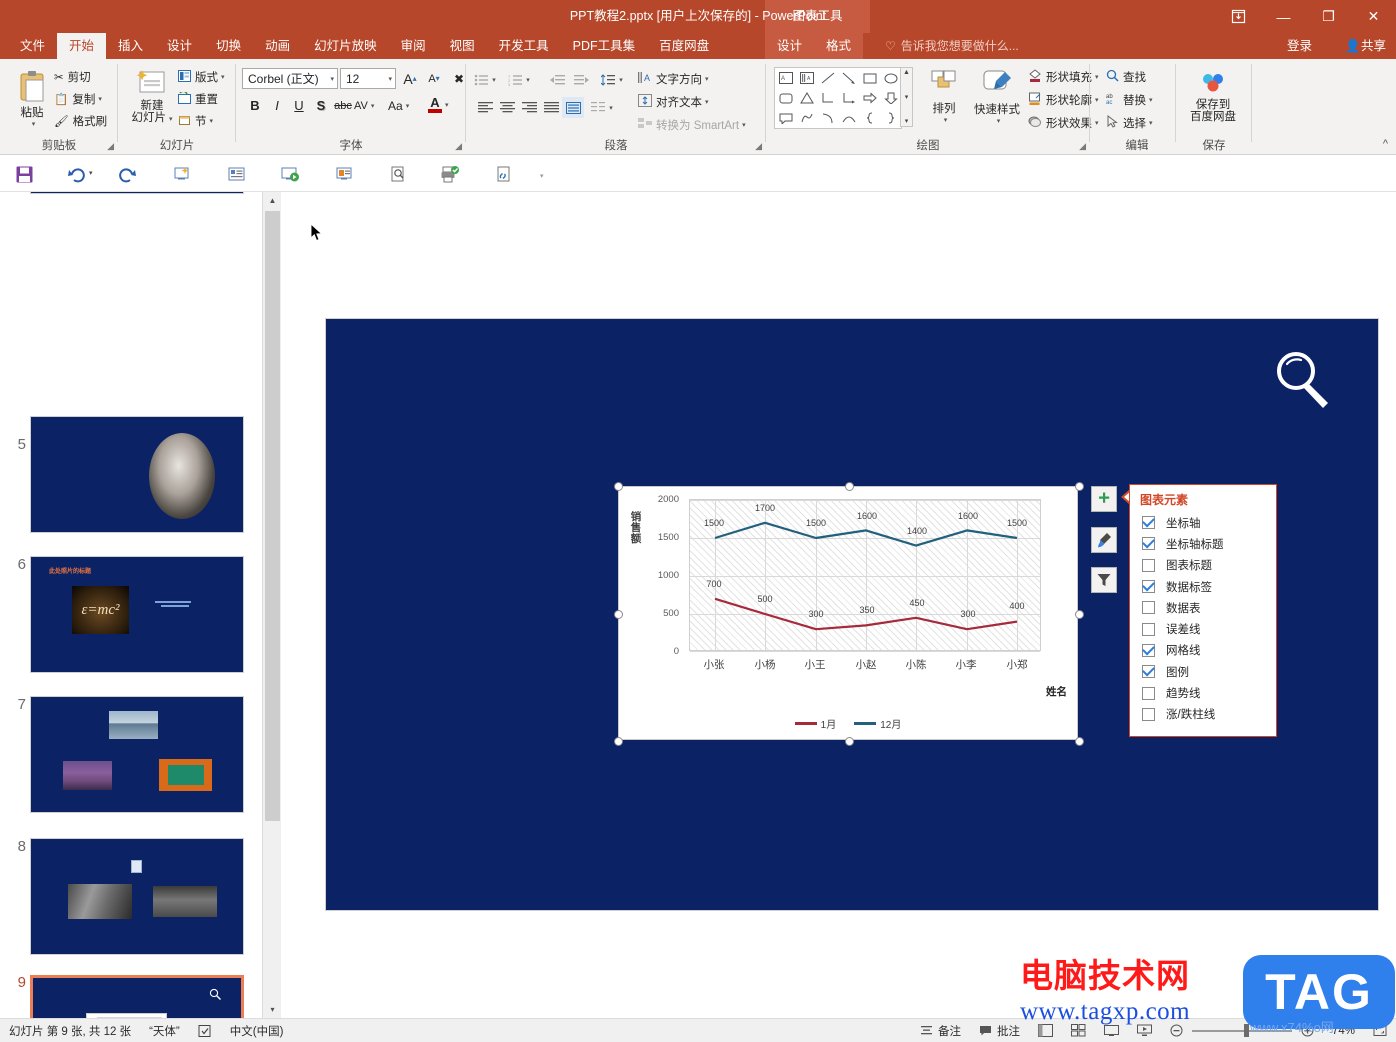 The image size is (1396, 1042). I want to click on align-text-button: 对齐文本 ▾, so click(673, 102).